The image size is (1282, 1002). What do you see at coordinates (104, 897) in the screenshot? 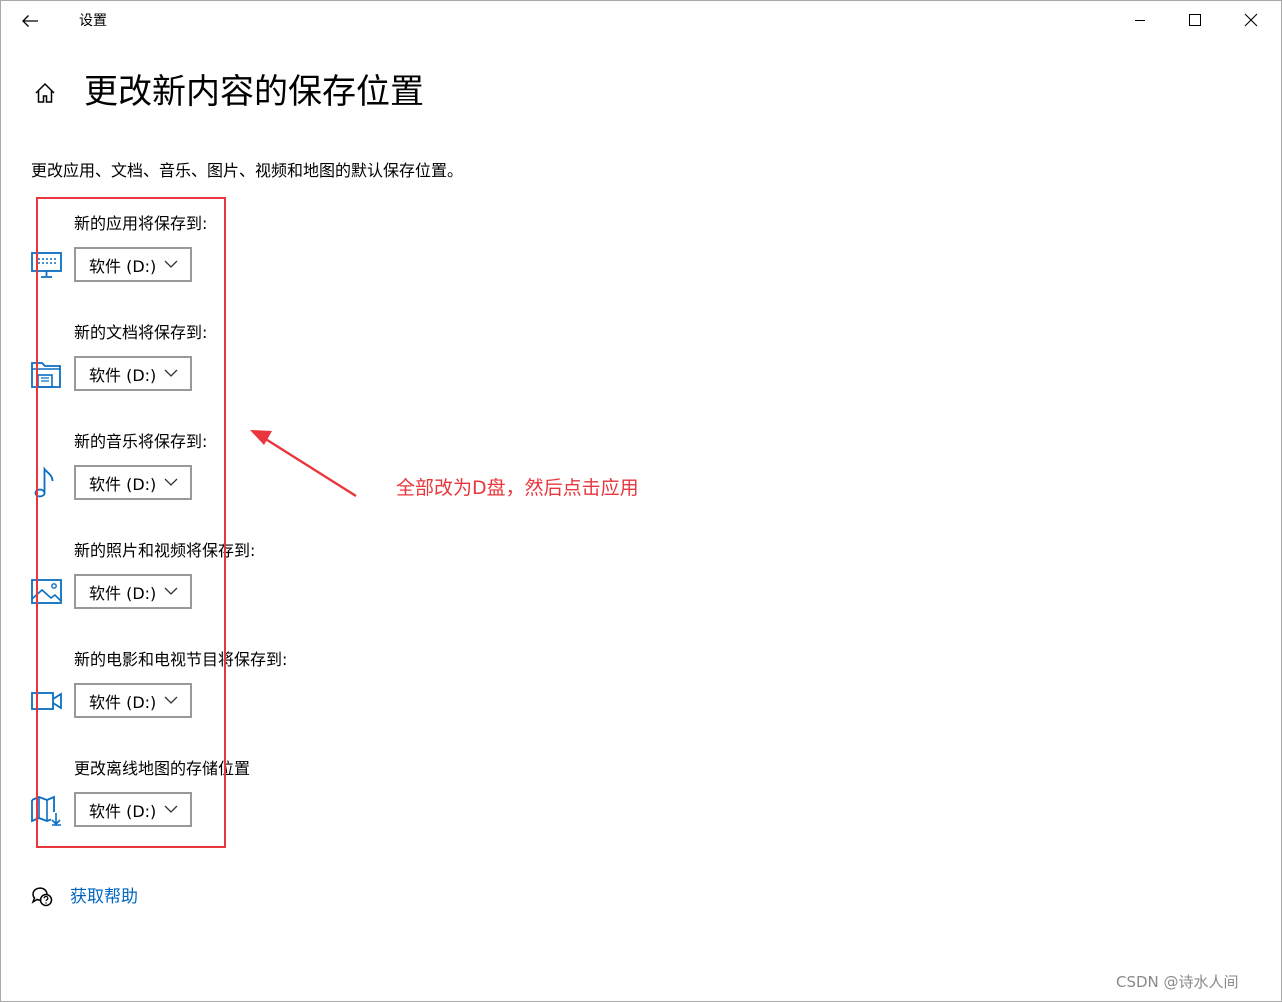
I see `get-help-link: 获取帮助` at bounding box center [104, 897].